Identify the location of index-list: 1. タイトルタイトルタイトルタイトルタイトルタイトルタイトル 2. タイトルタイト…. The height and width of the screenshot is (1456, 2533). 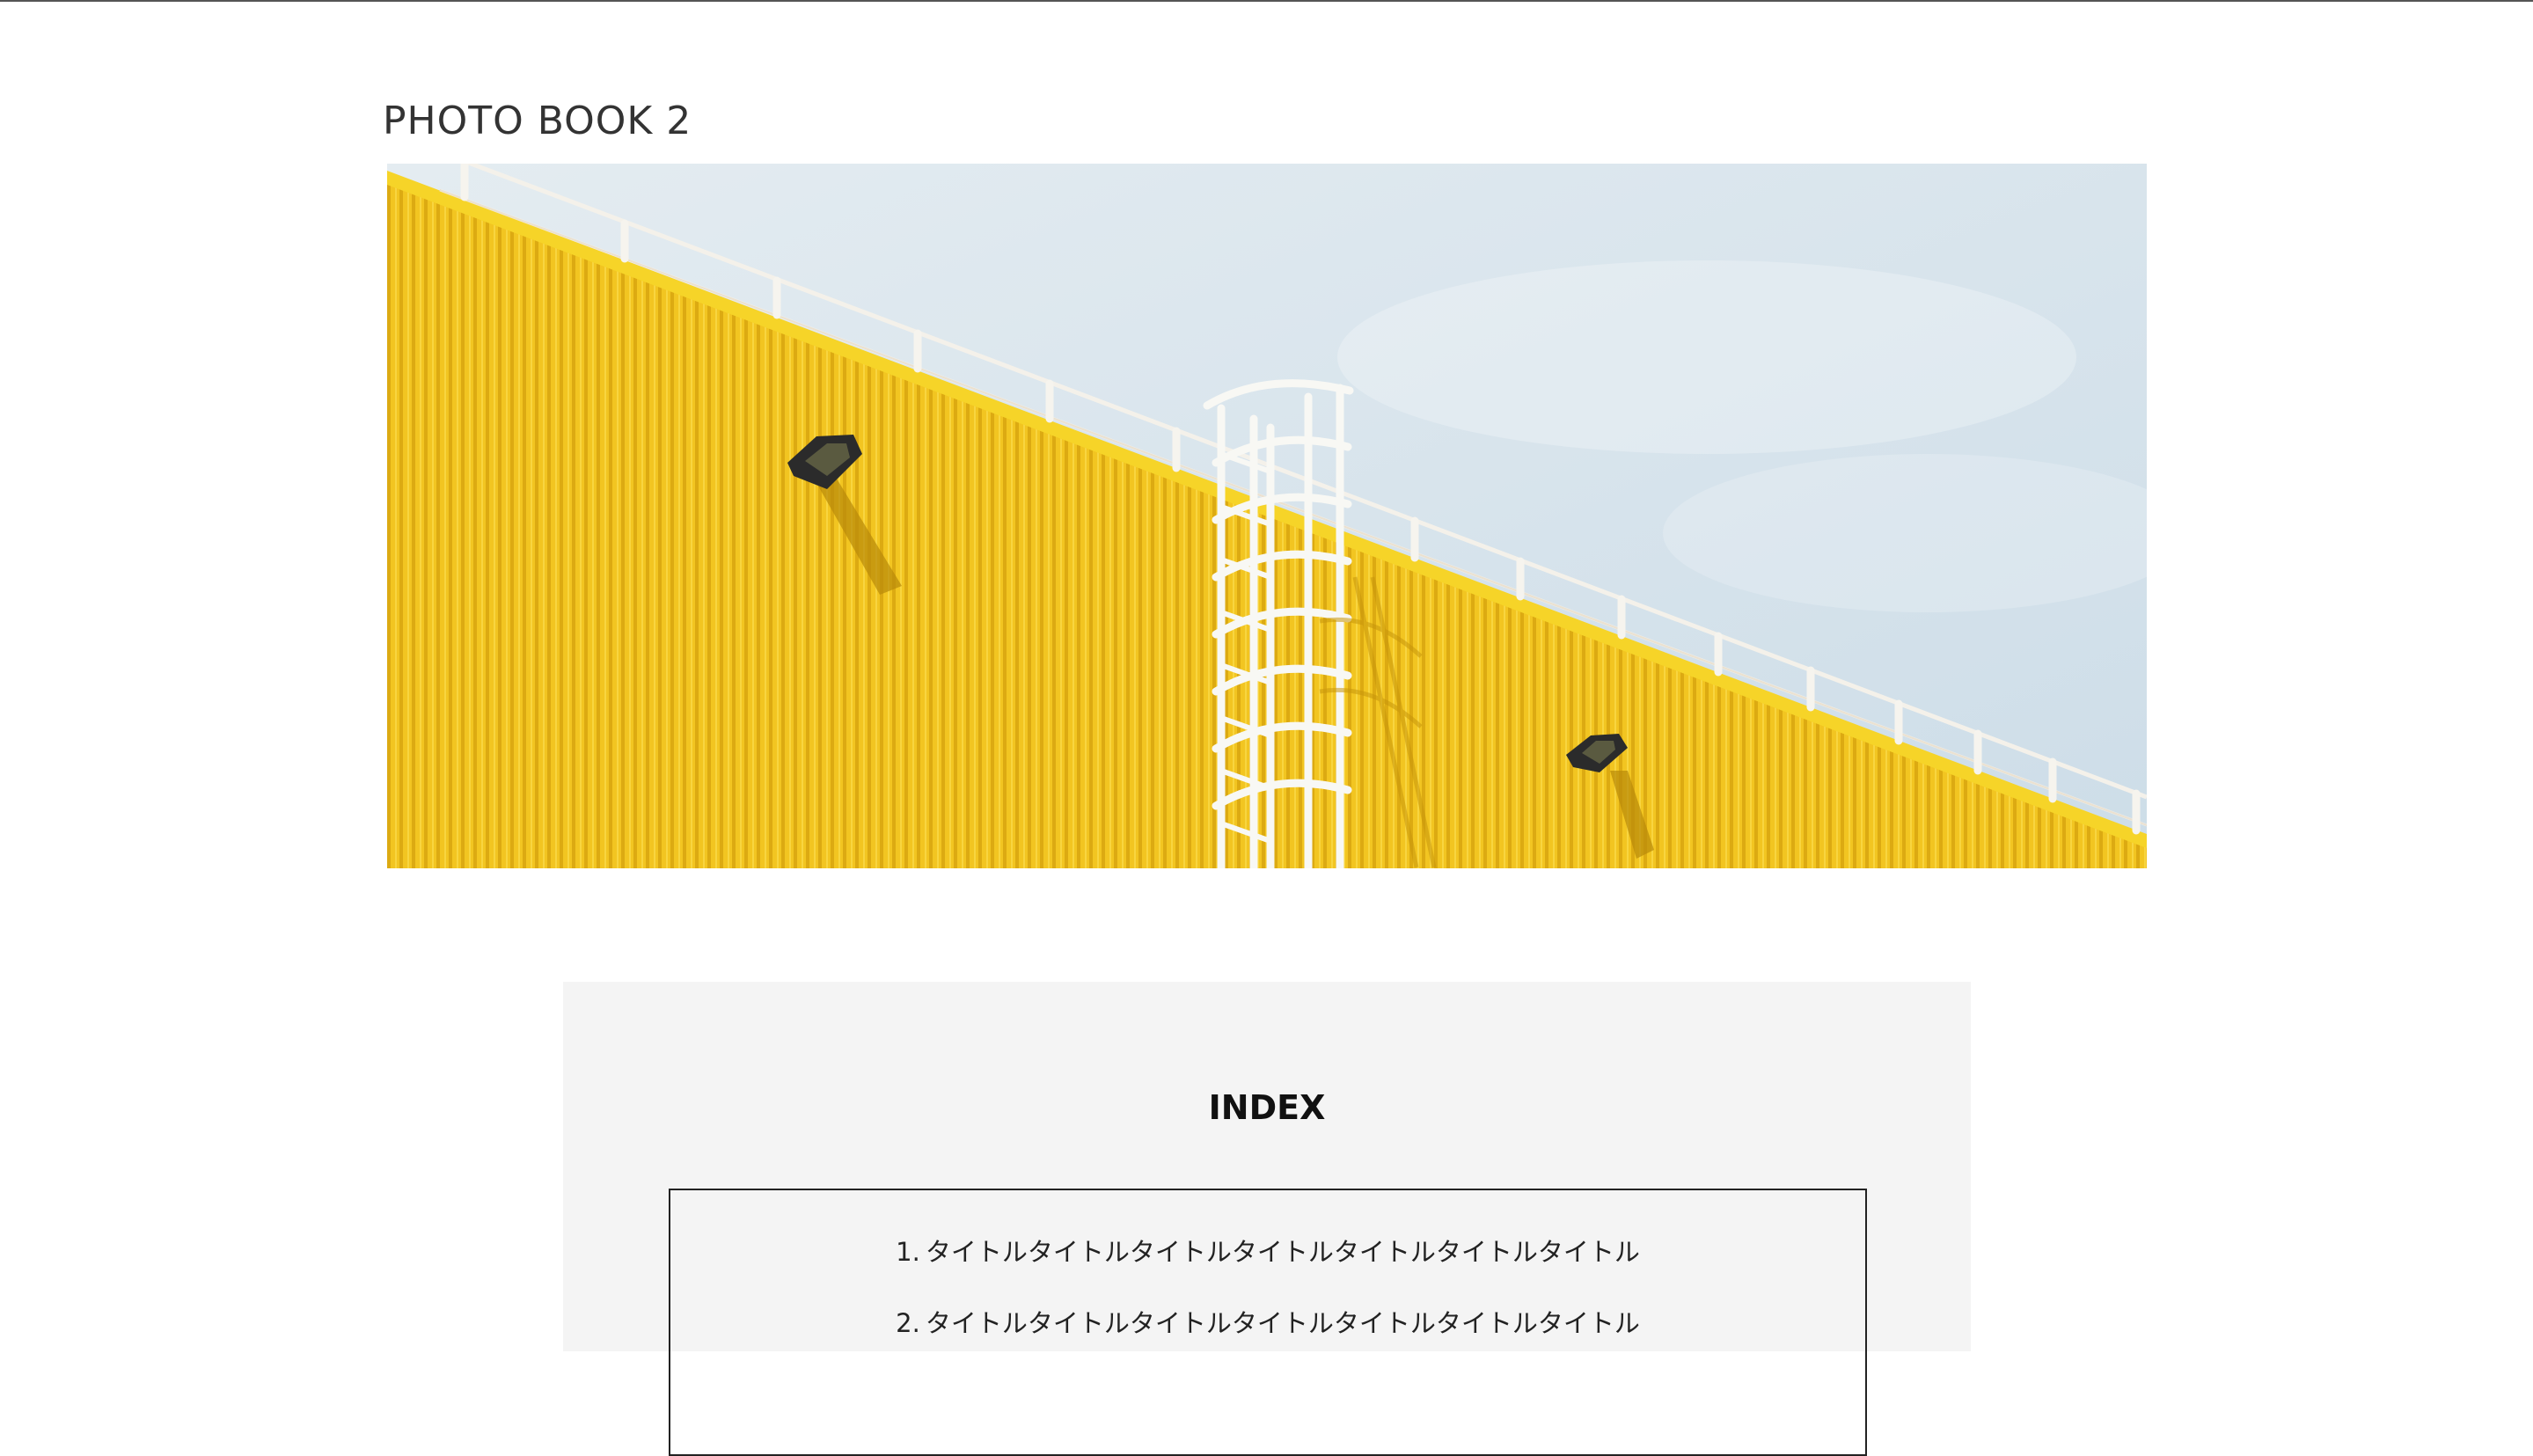
(1267, 1305).